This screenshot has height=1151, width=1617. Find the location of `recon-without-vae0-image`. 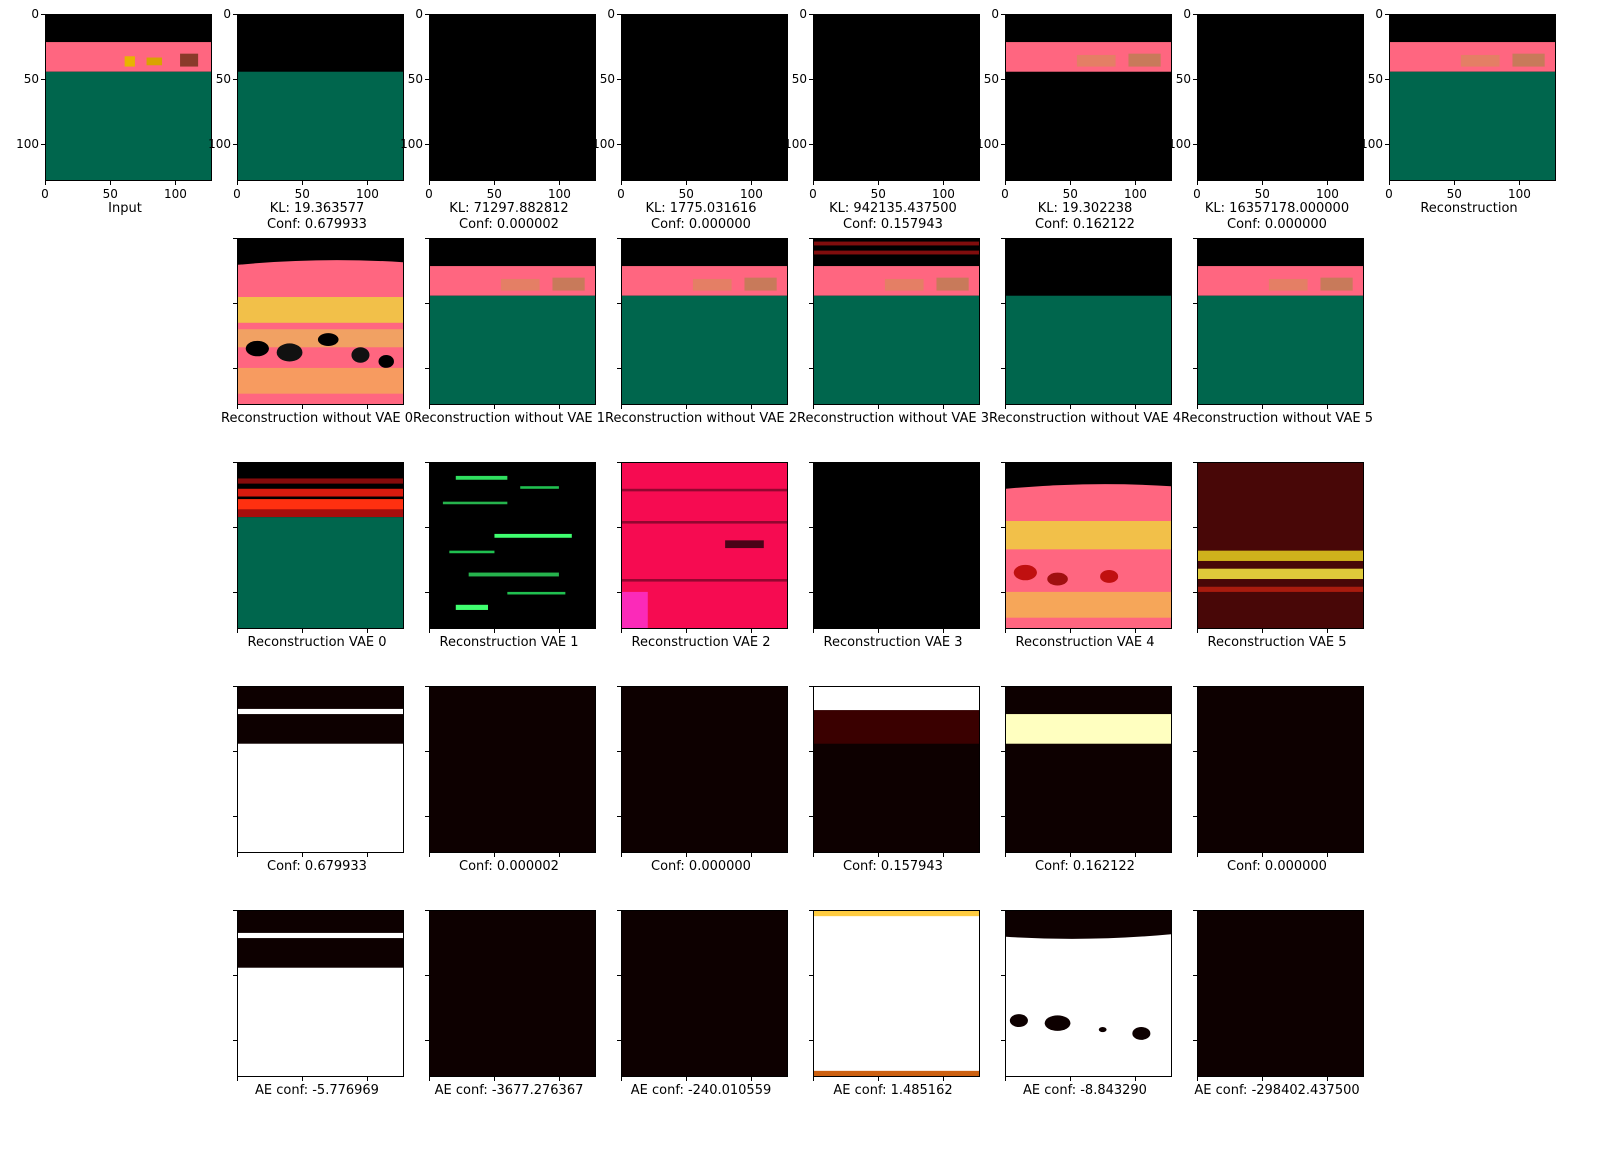

recon-without-vae0-image is located at coordinates (320, 321).